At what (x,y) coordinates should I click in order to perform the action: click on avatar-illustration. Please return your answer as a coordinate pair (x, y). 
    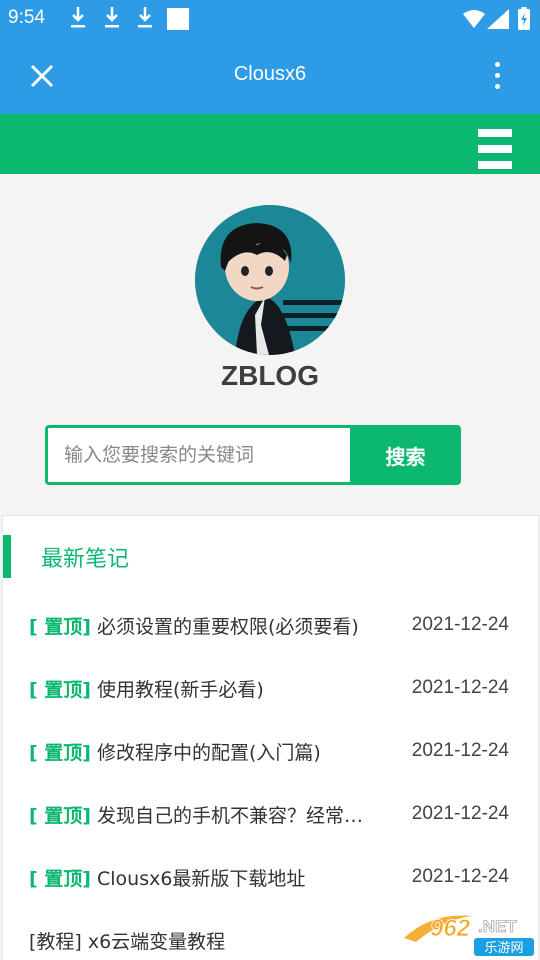
    Looking at the image, I should click on (270, 280).